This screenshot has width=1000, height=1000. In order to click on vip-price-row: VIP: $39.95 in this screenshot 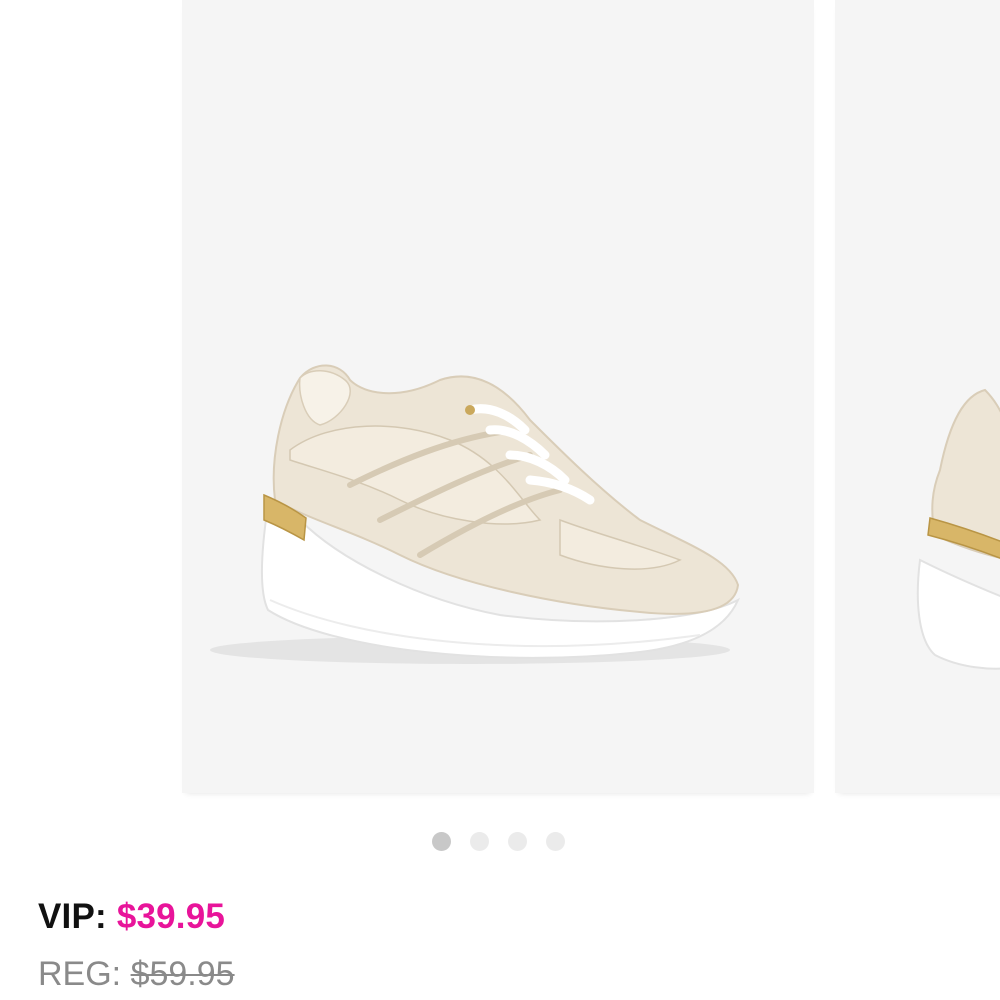, I will do `click(131, 917)`.